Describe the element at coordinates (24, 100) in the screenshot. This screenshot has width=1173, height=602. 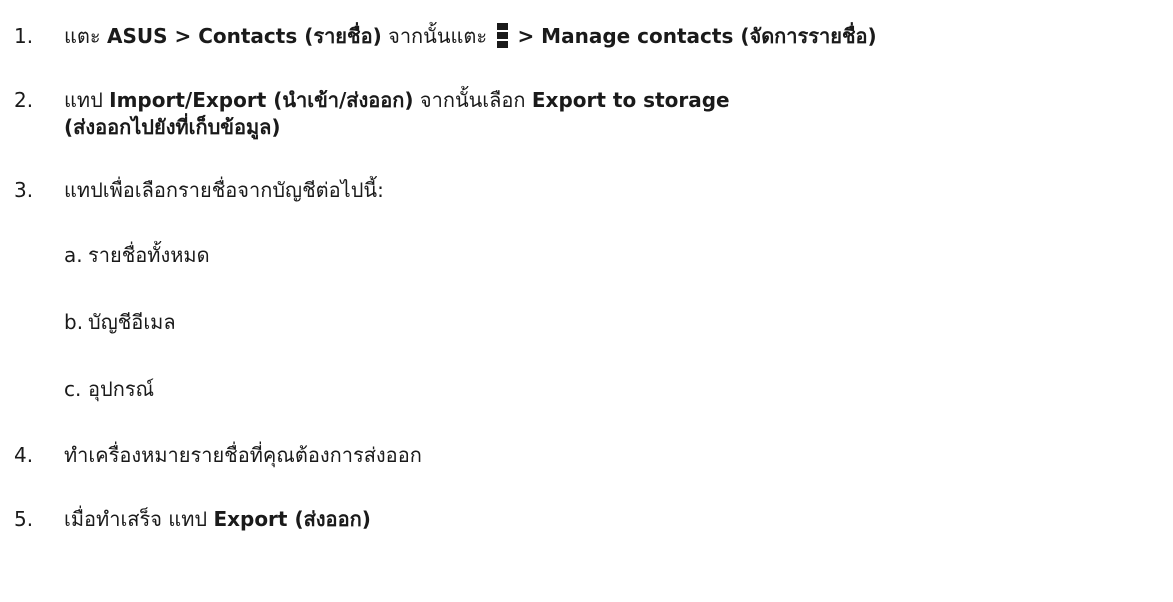
I see `step-number: 2.` at that location.